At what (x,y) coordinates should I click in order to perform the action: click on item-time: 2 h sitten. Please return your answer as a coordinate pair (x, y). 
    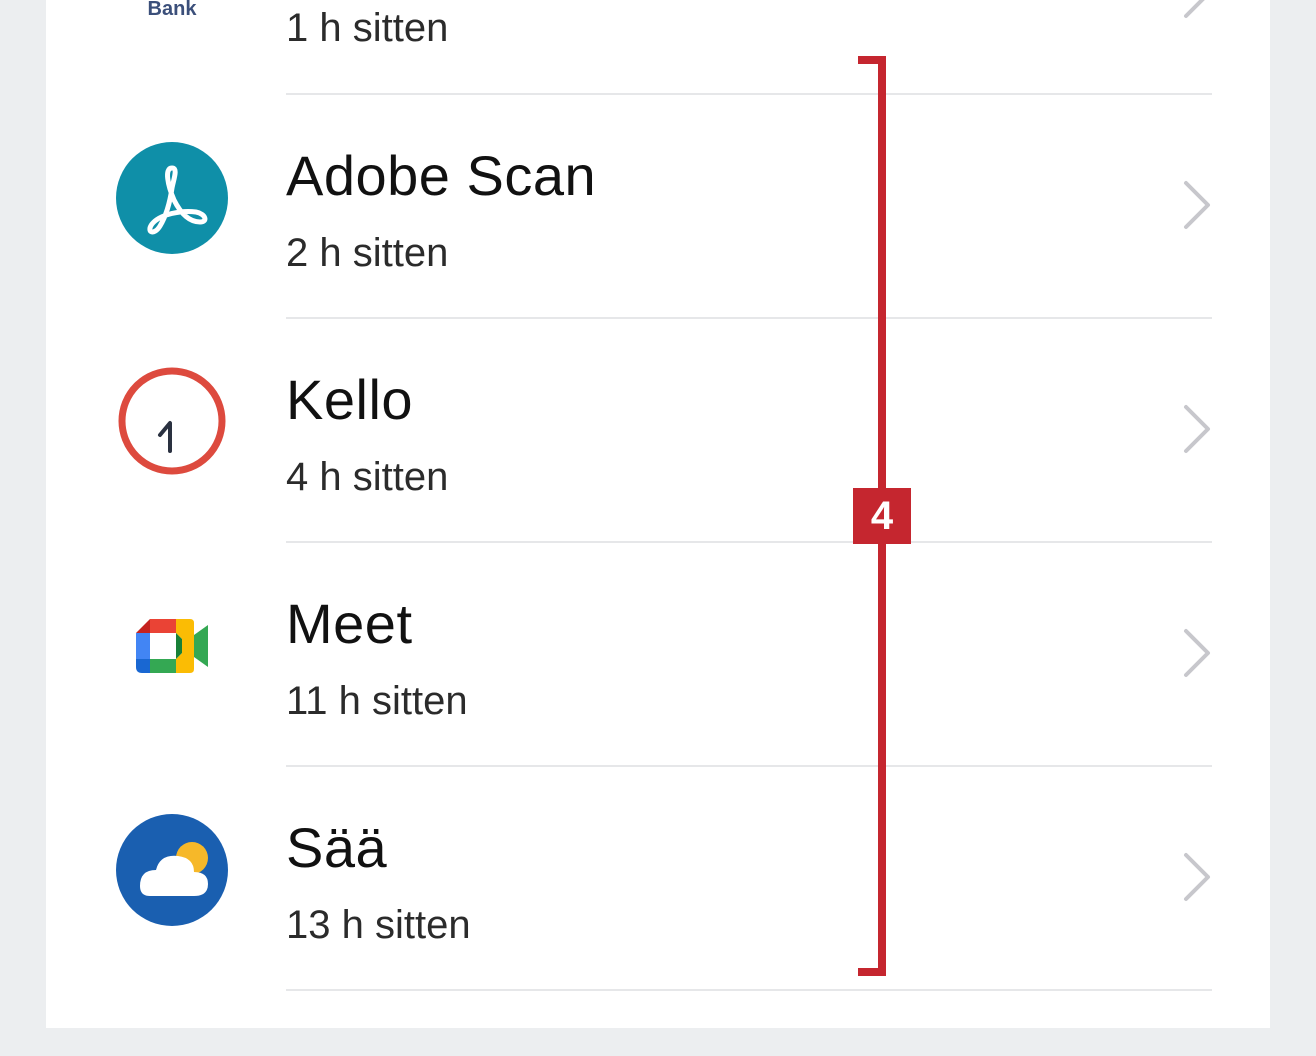
    Looking at the image, I should click on (367, 253).